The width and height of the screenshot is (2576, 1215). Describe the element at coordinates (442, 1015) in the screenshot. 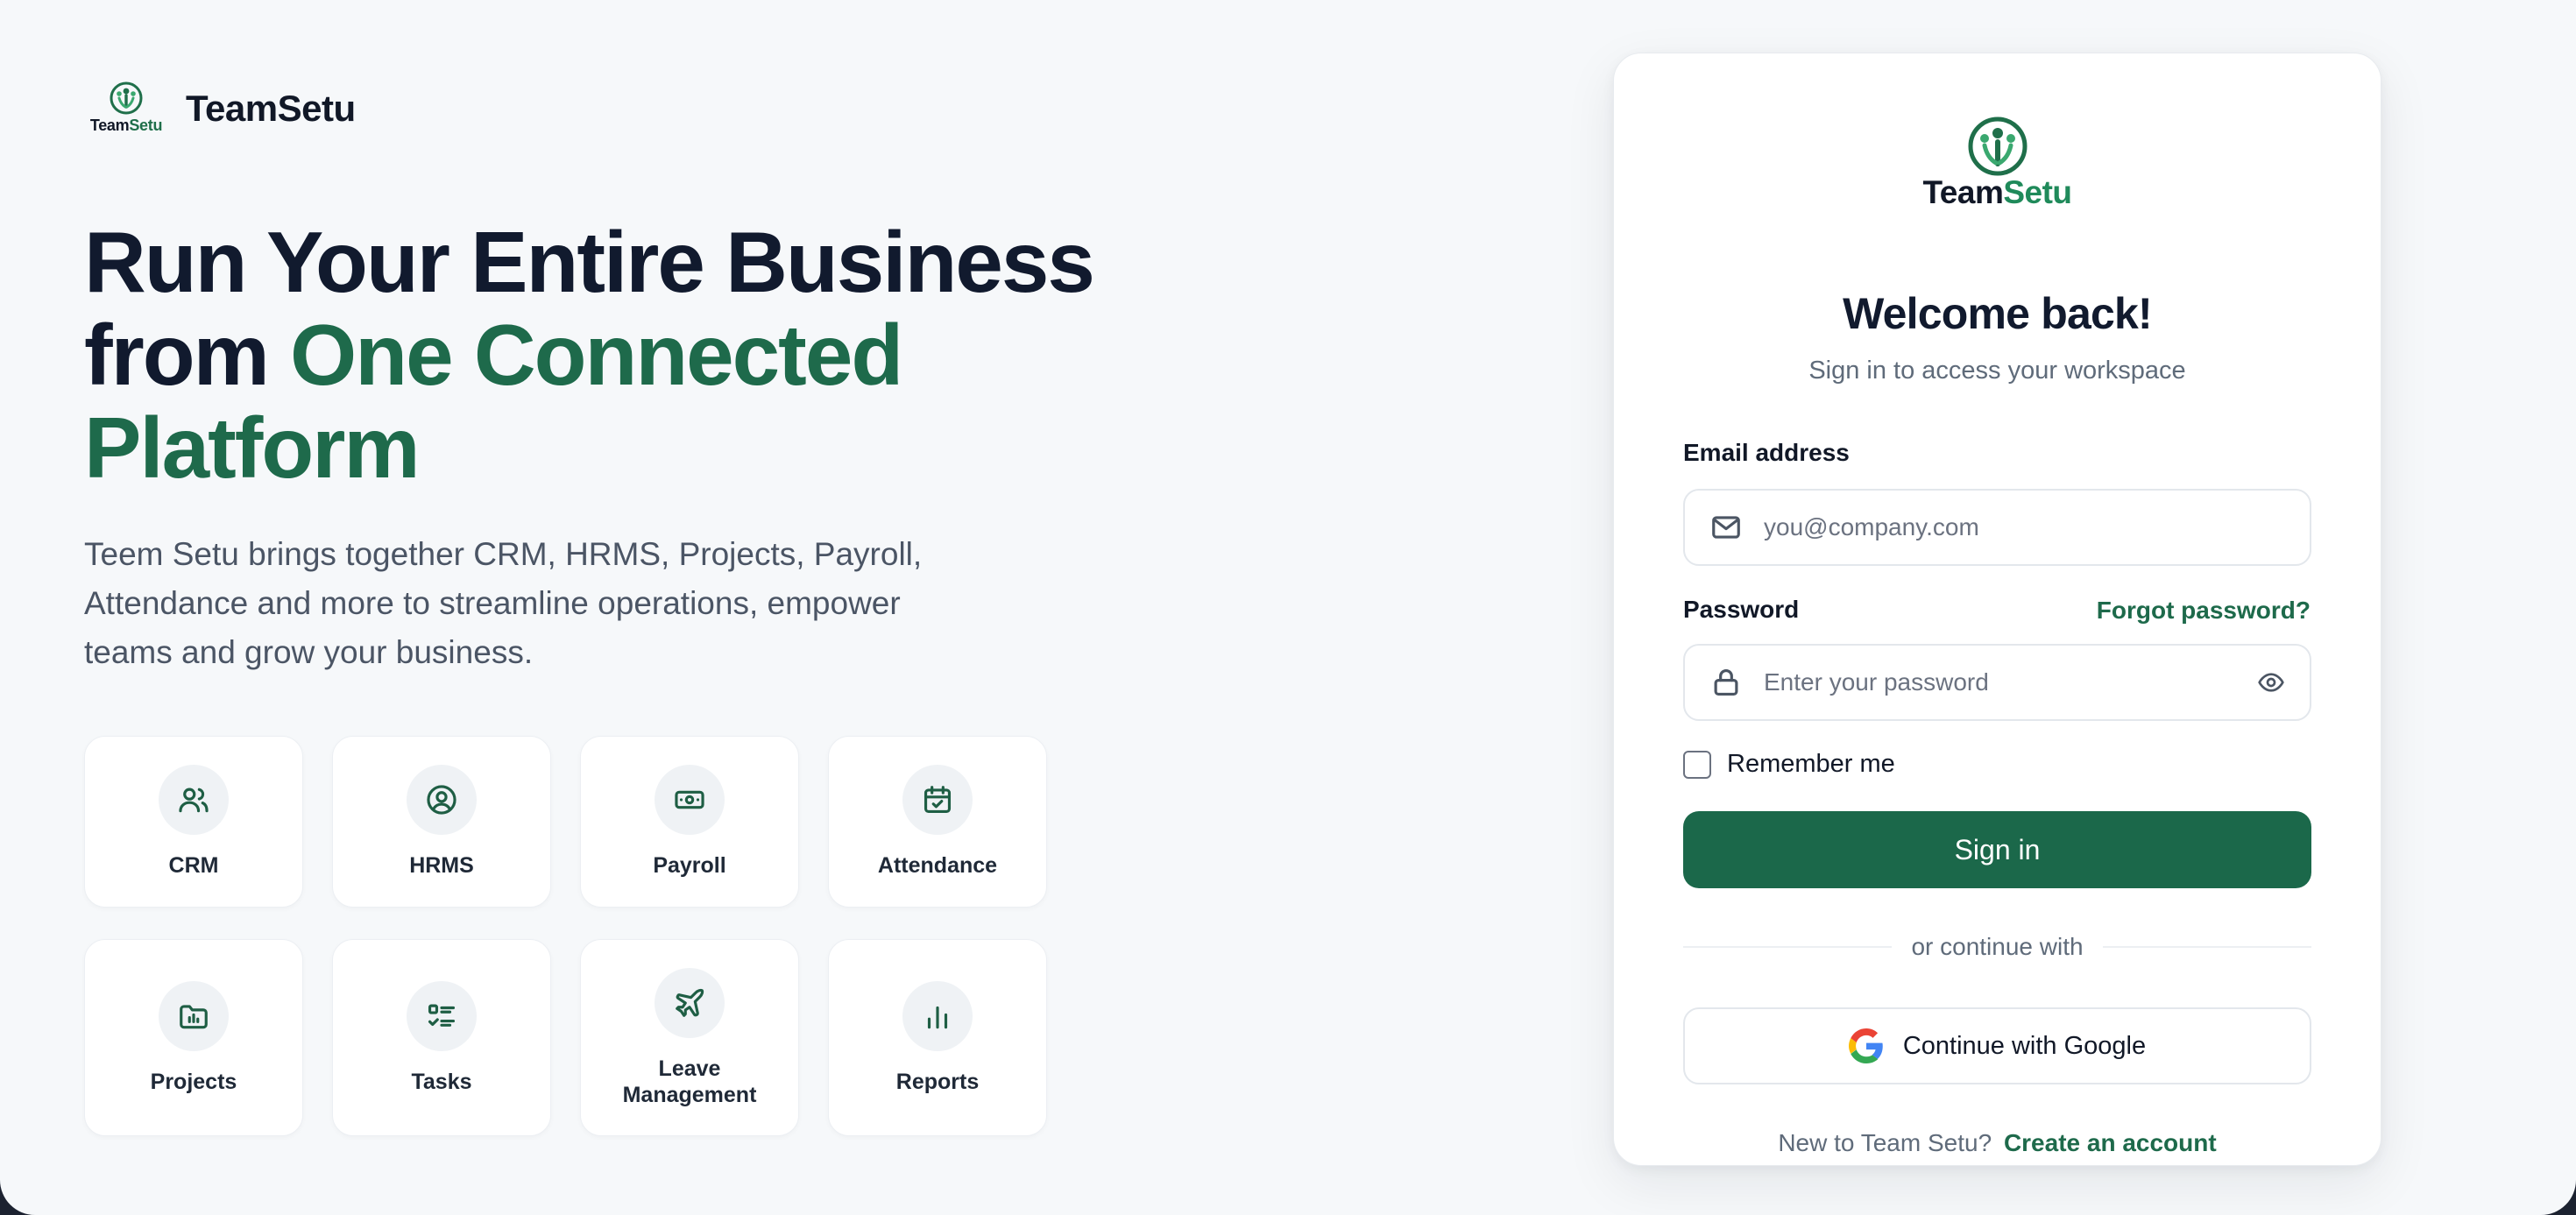

I see `list-check-icon` at that location.